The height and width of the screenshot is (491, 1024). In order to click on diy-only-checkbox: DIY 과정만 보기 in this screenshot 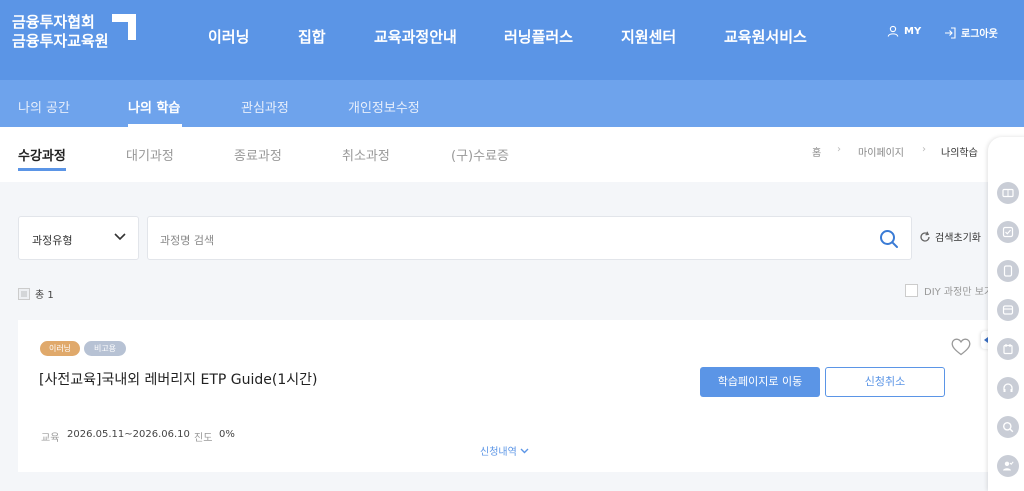, I will do `click(949, 290)`.